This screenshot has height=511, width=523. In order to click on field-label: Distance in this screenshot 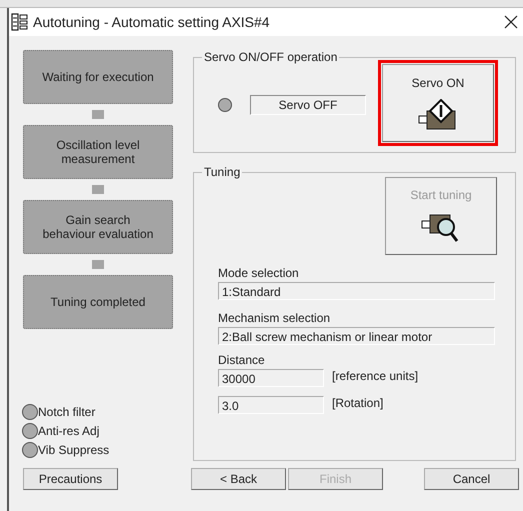, I will do `click(241, 360)`.